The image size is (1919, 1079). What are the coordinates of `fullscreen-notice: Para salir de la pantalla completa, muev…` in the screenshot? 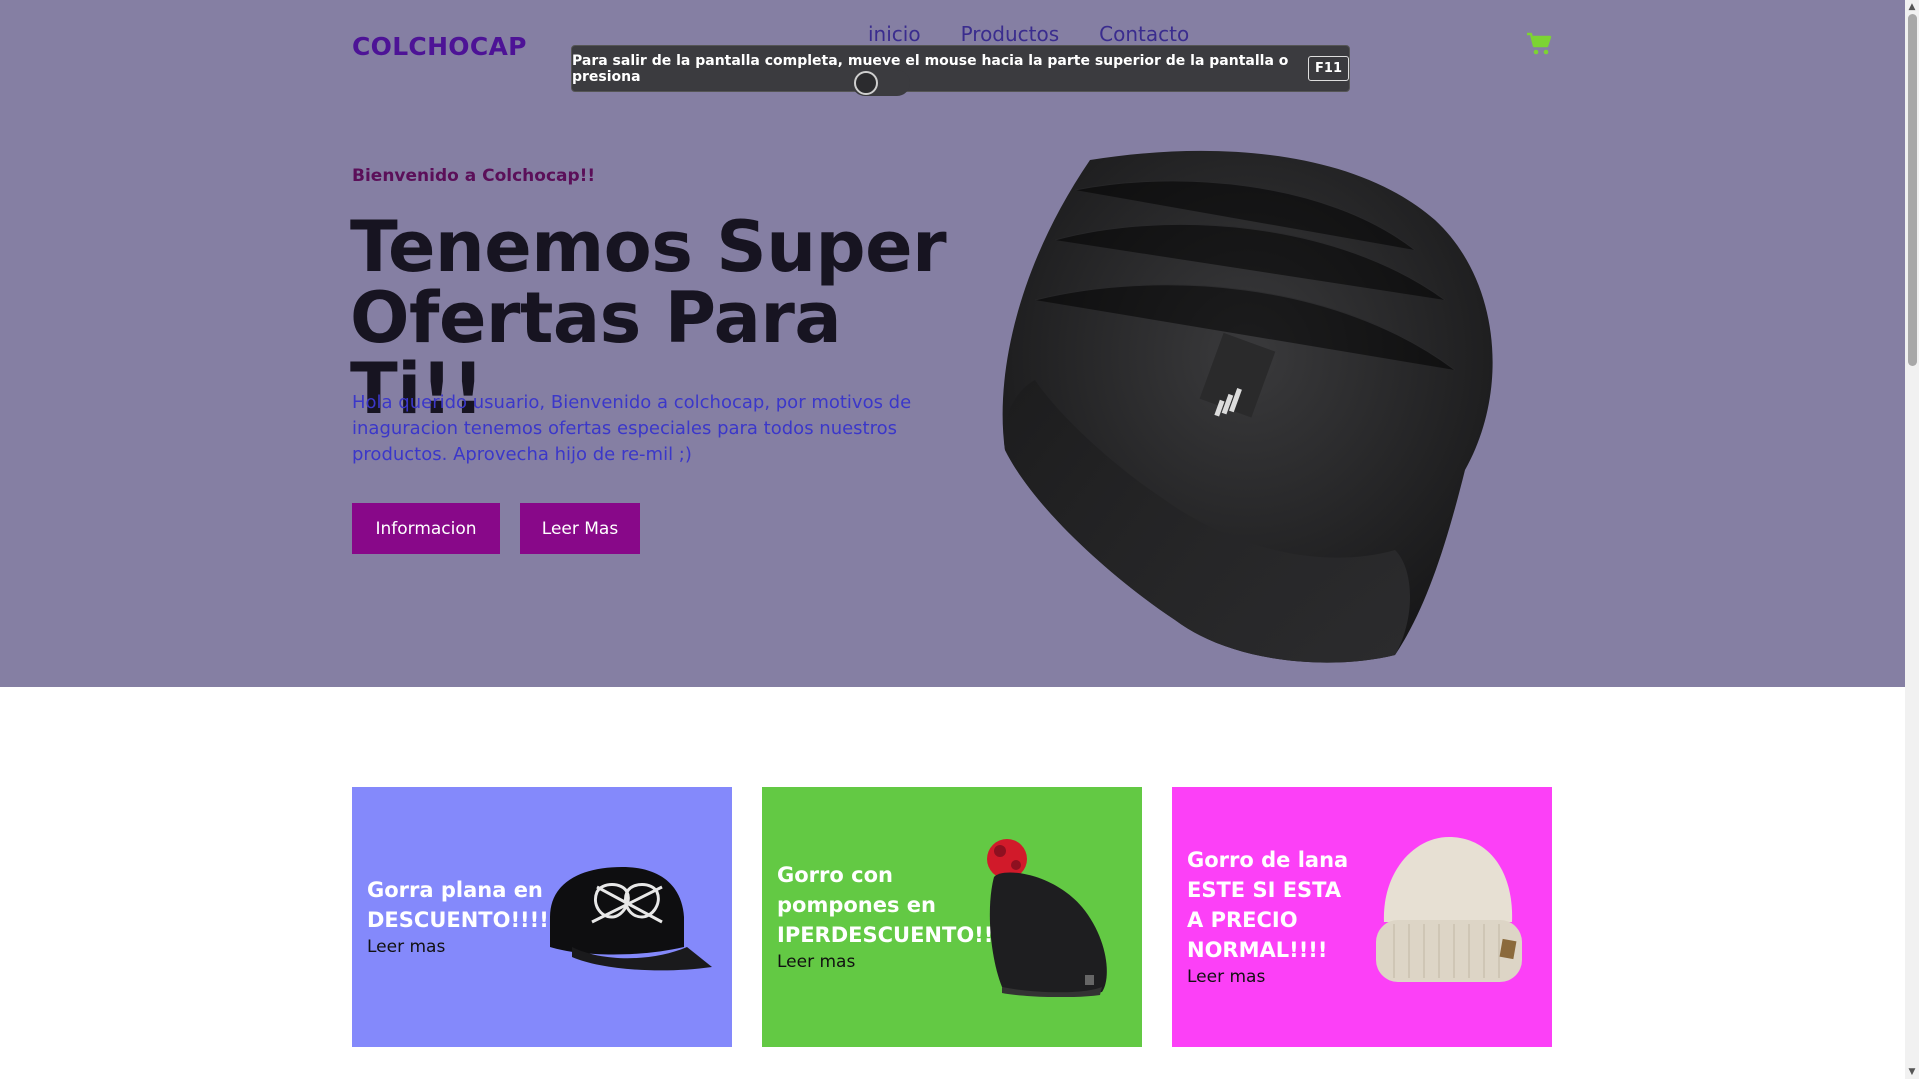 It's located at (960, 68).